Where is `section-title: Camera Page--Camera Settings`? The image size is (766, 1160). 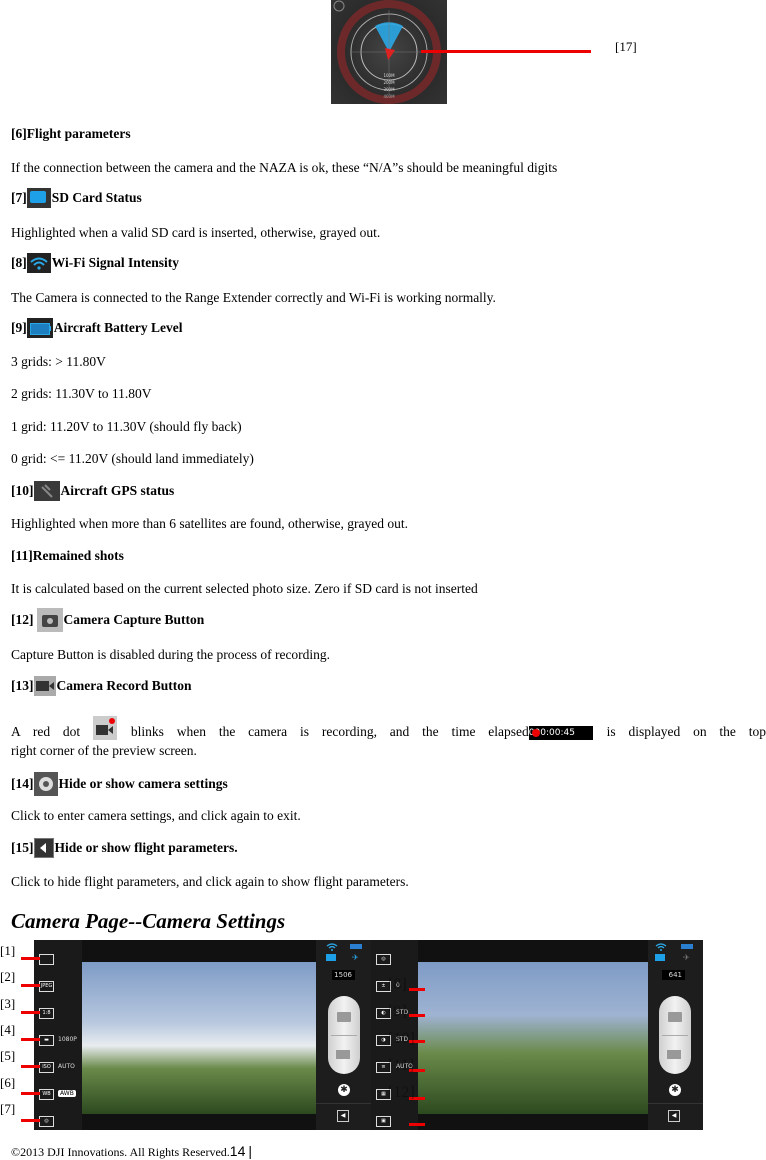
section-title: Camera Page--Camera Settings is located at coordinates (148, 921).